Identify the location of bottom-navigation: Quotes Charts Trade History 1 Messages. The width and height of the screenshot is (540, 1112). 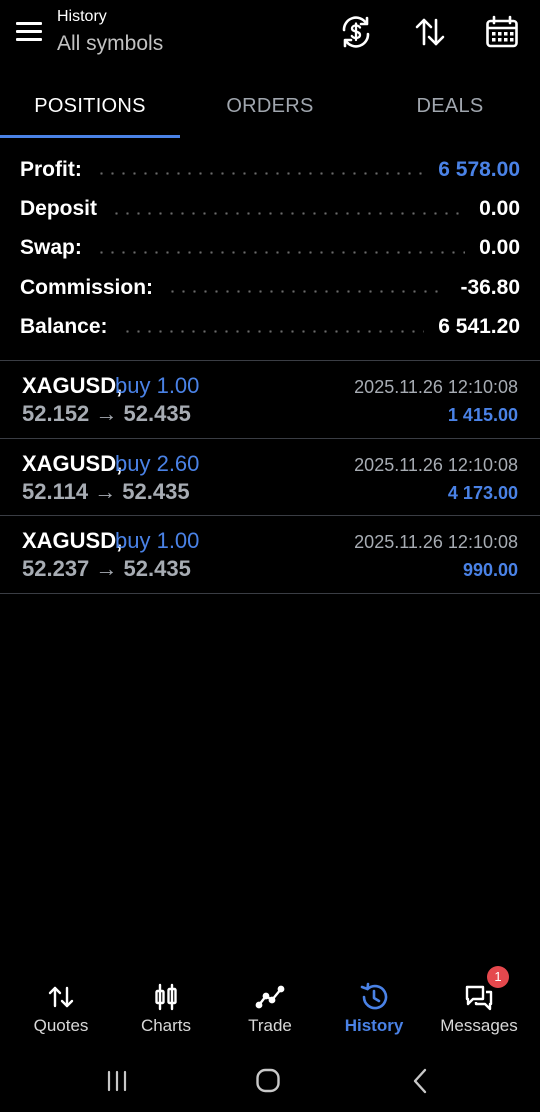
(270, 1004).